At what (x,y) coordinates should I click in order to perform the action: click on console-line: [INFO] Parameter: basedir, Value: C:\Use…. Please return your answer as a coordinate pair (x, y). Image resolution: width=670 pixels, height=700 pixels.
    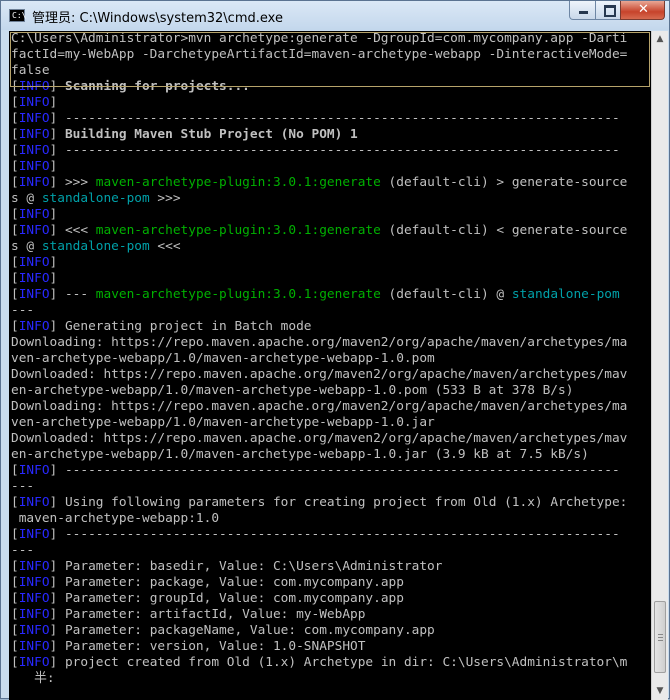
    Looking at the image, I should click on (227, 566).